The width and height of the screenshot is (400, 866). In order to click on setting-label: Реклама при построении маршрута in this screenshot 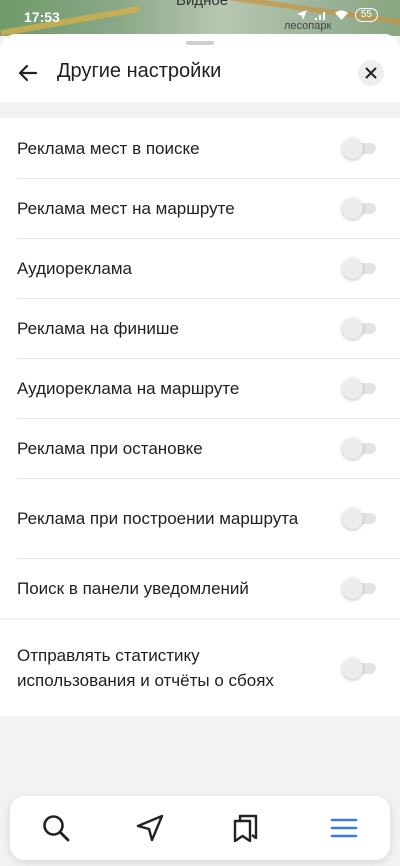, I will do `click(158, 518)`.